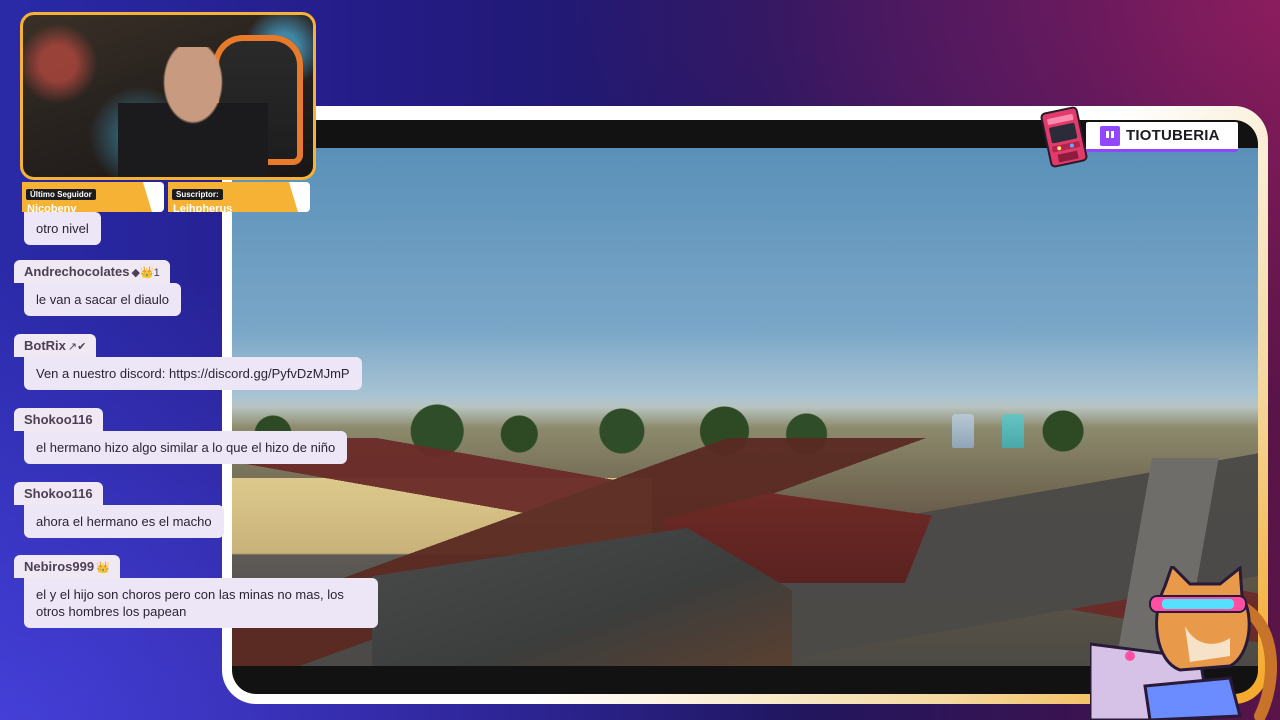  What do you see at coordinates (193, 112) in the screenshot?
I see `streamer` at bounding box center [193, 112].